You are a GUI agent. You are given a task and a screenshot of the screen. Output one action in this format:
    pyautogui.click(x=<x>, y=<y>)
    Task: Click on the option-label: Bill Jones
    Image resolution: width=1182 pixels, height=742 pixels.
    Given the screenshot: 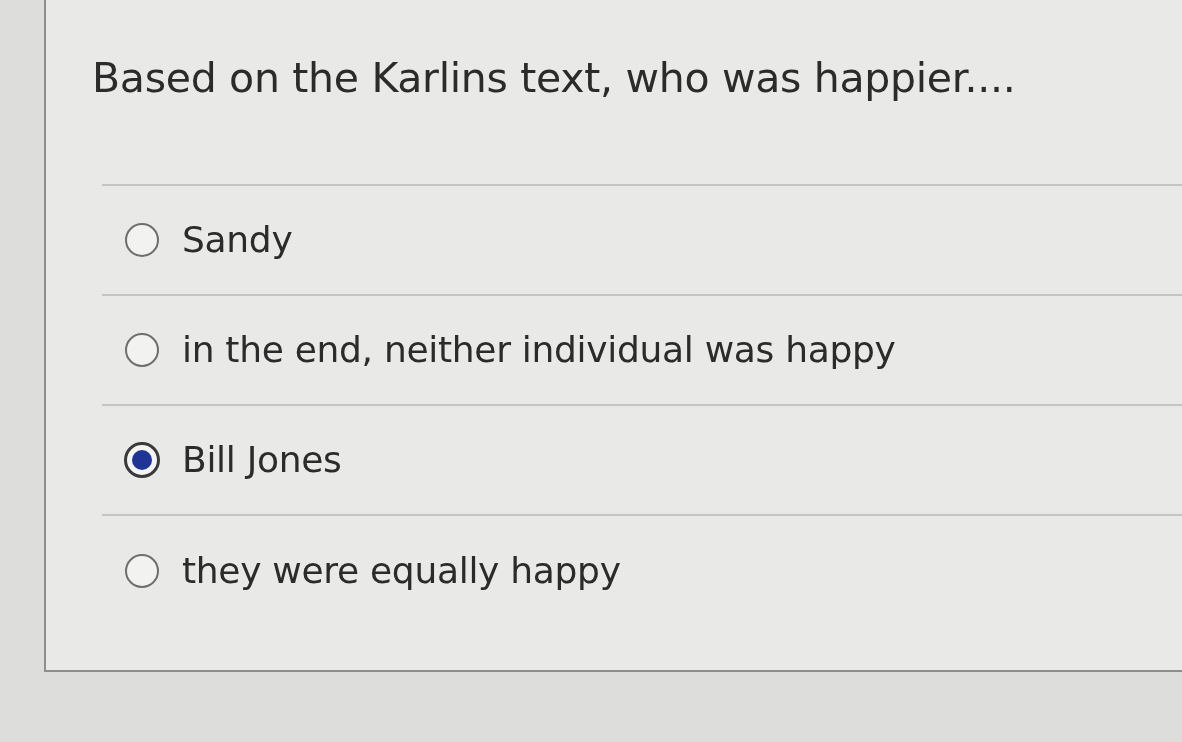 What is the action you would take?
    pyautogui.click(x=262, y=460)
    